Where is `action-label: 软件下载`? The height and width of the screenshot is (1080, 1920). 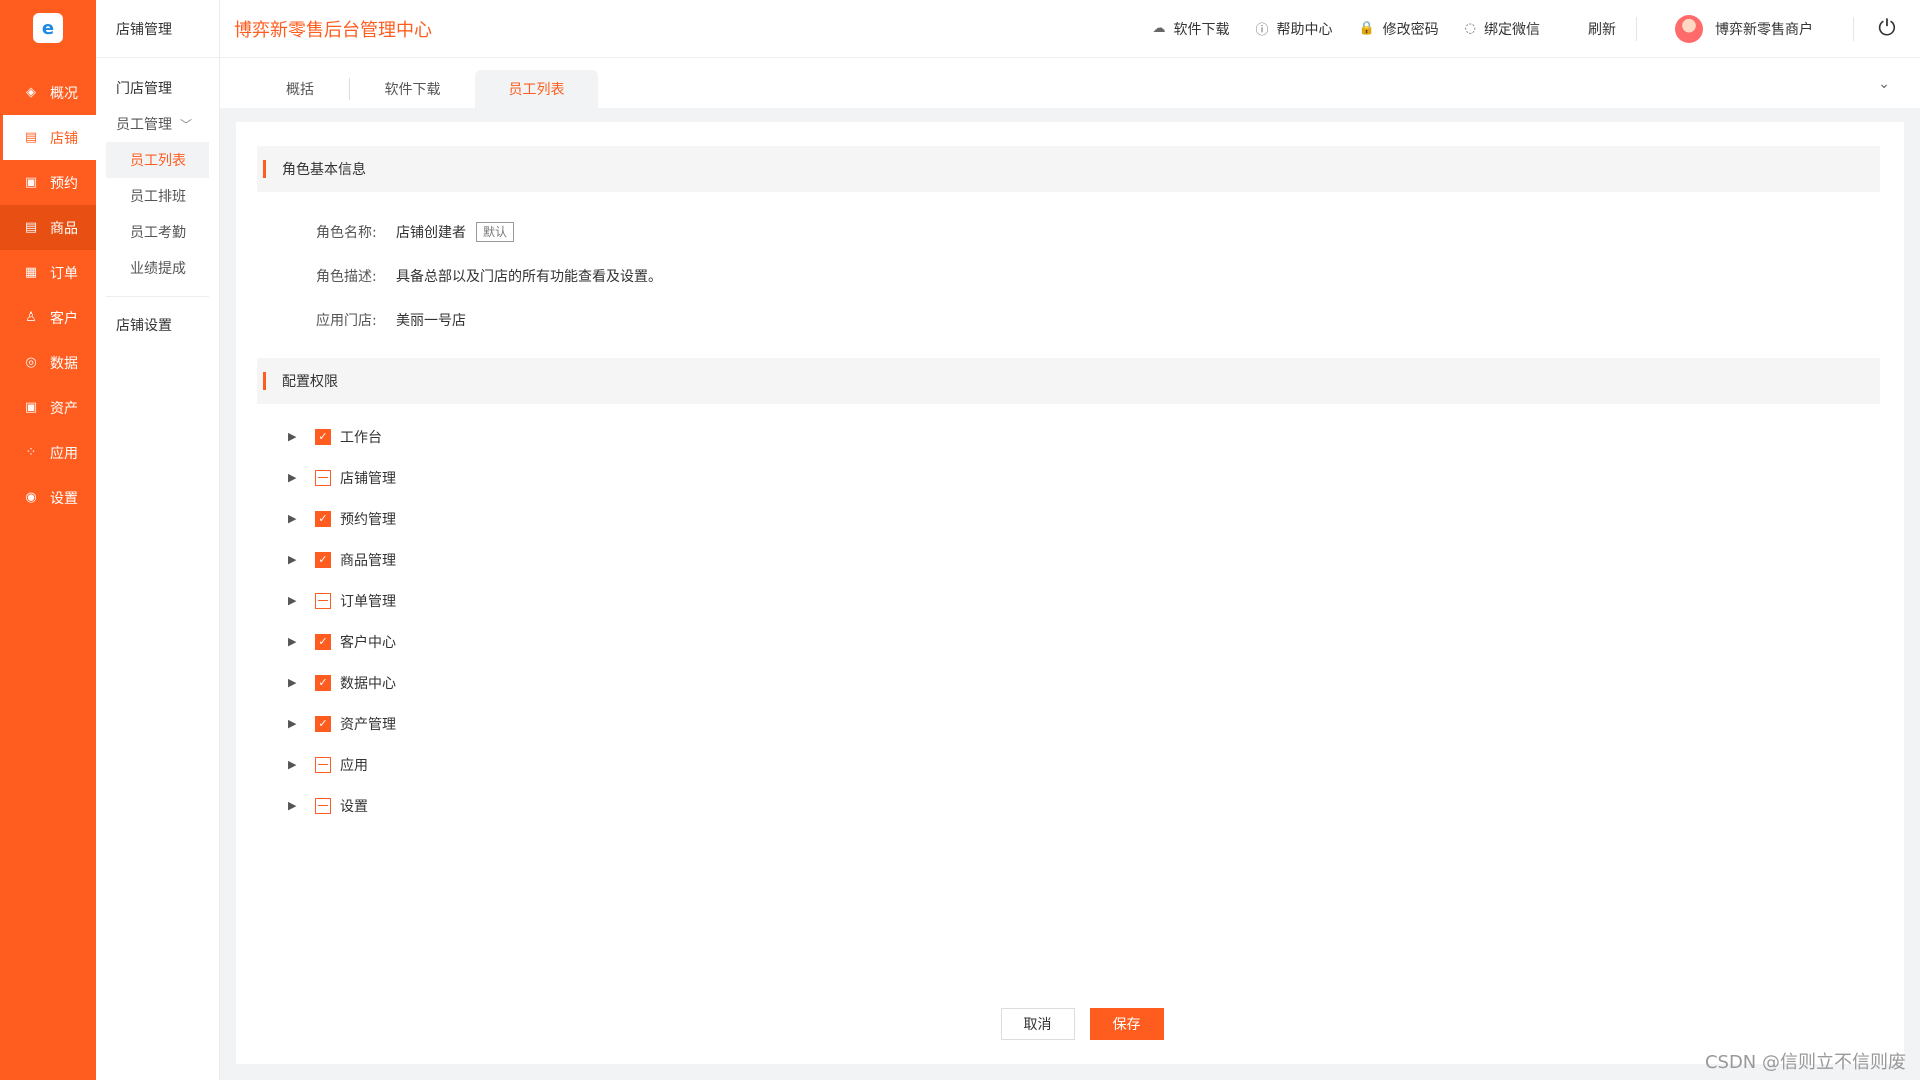
action-label: 软件下载 is located at coordinates (1201, 29).